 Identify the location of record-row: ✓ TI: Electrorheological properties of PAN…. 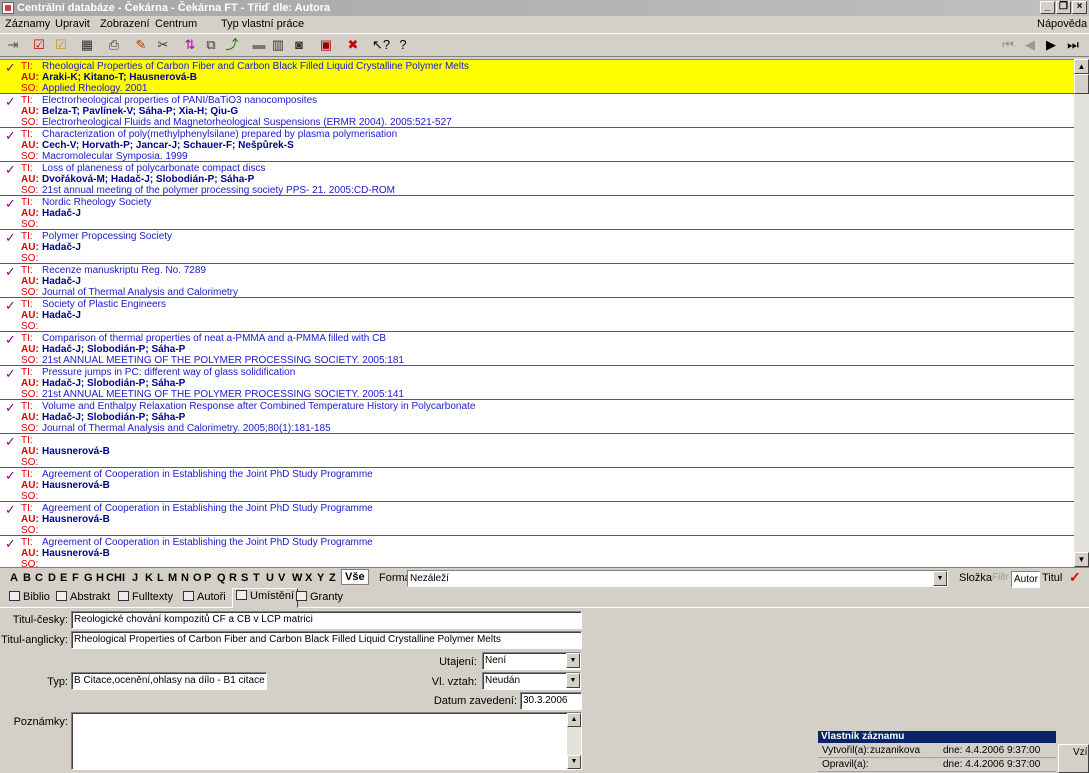
(537, 111).